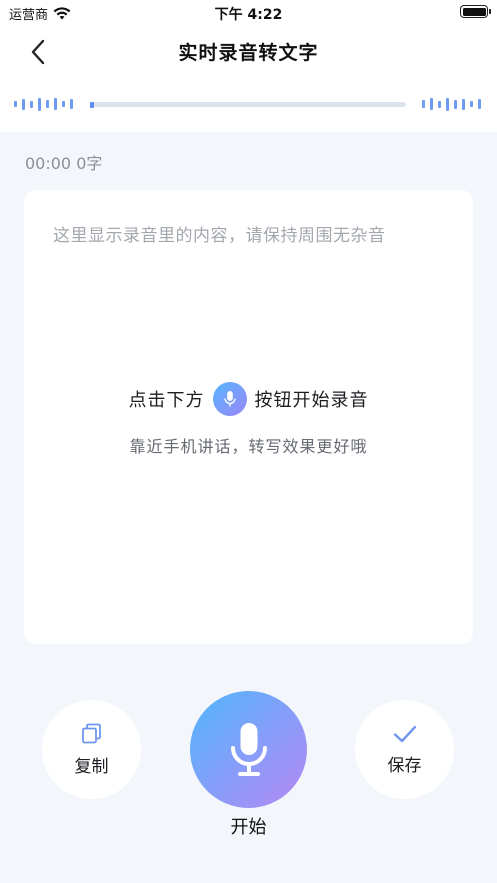 The image size is (497, 883). I want to click on progress-thumb, so click(92, 104).